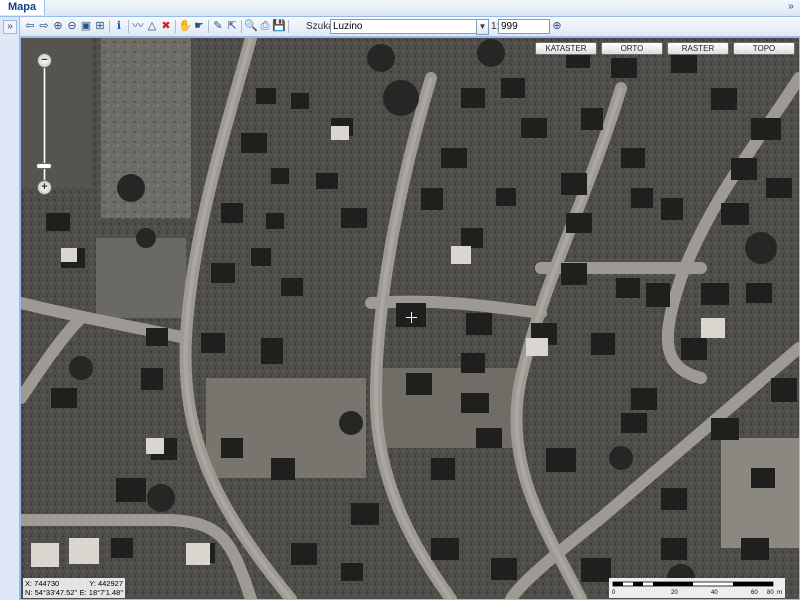 The image size is (800, 600). I want to click on layer-button-orto: ORTO, so click(632, 48).